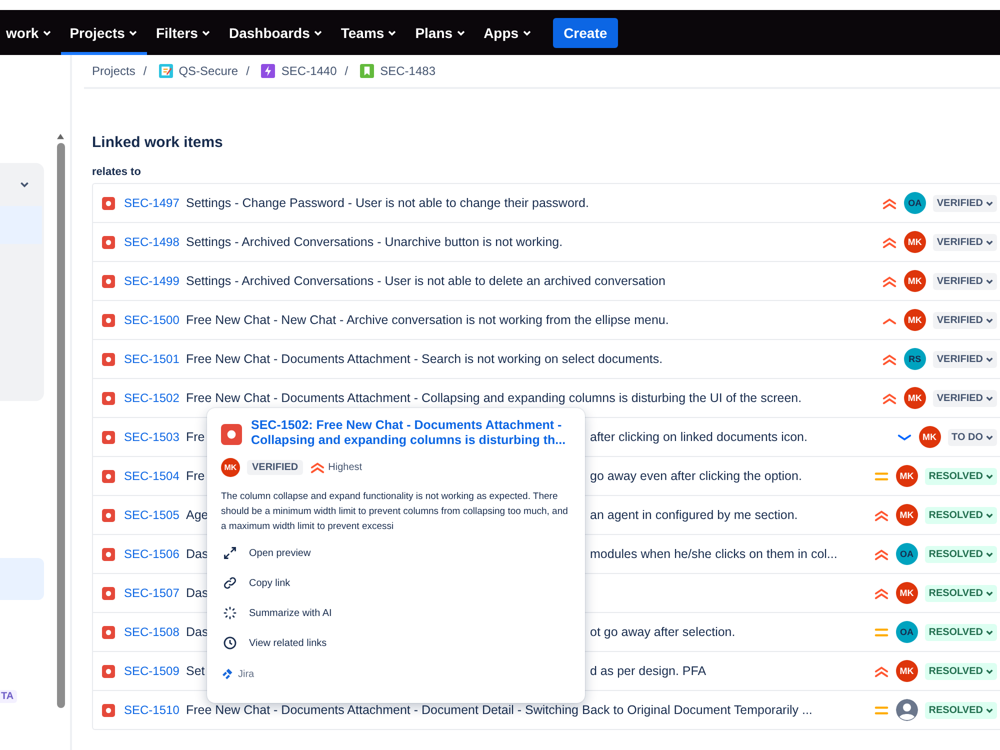 The height and width of the screenshot is (750, 1000). What do you see at coordinates (424, 359) in the screenshot?
I see `issue-summary: Free New Chat - Documents Attachment - Search is not working on select documents.` at bounding box center [424, 359].